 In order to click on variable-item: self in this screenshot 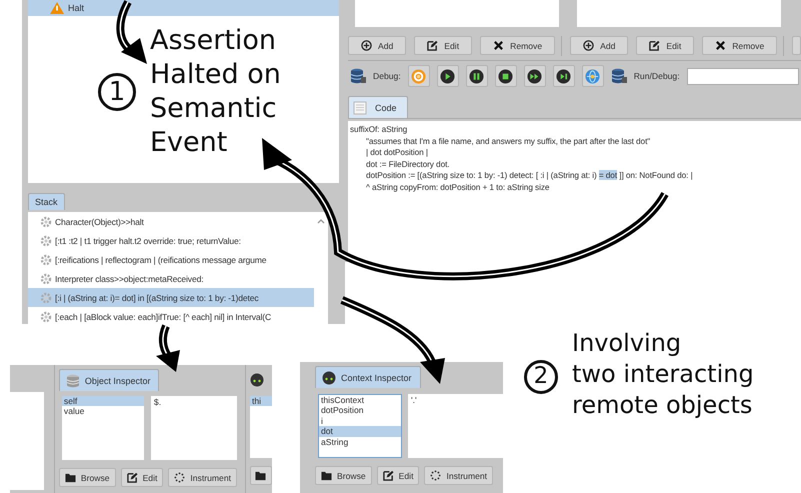, I will do `click(103, 401)`.